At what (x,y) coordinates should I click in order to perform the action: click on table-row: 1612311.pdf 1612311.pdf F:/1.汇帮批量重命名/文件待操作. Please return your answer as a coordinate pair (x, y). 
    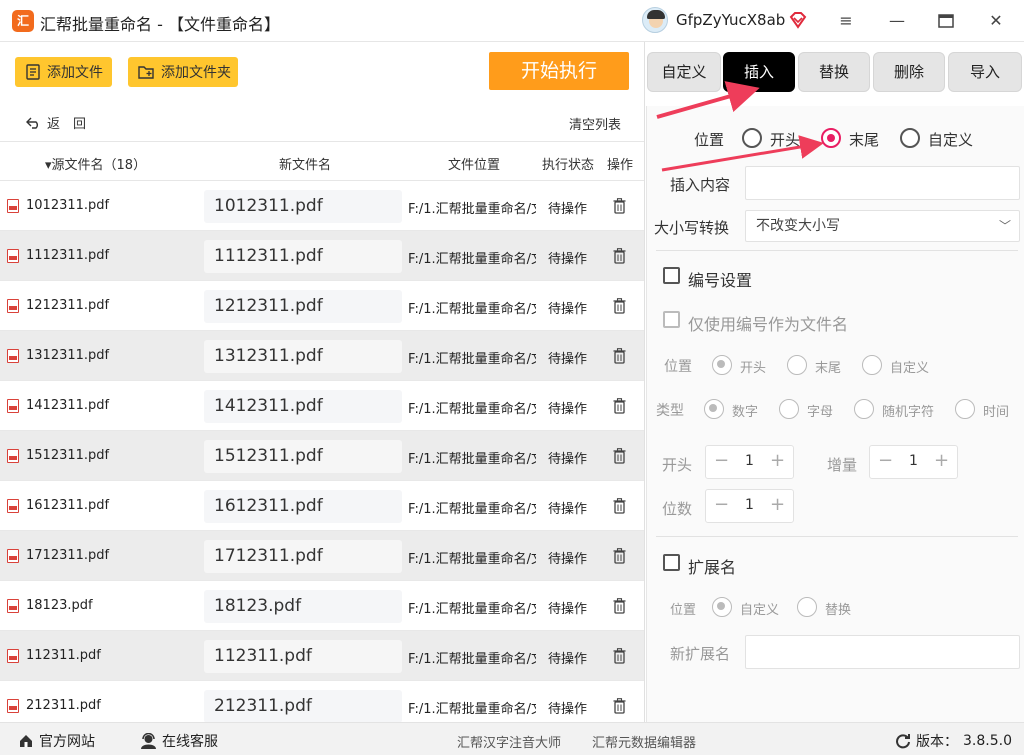
    Looking at the image, I should click on (322, 506).